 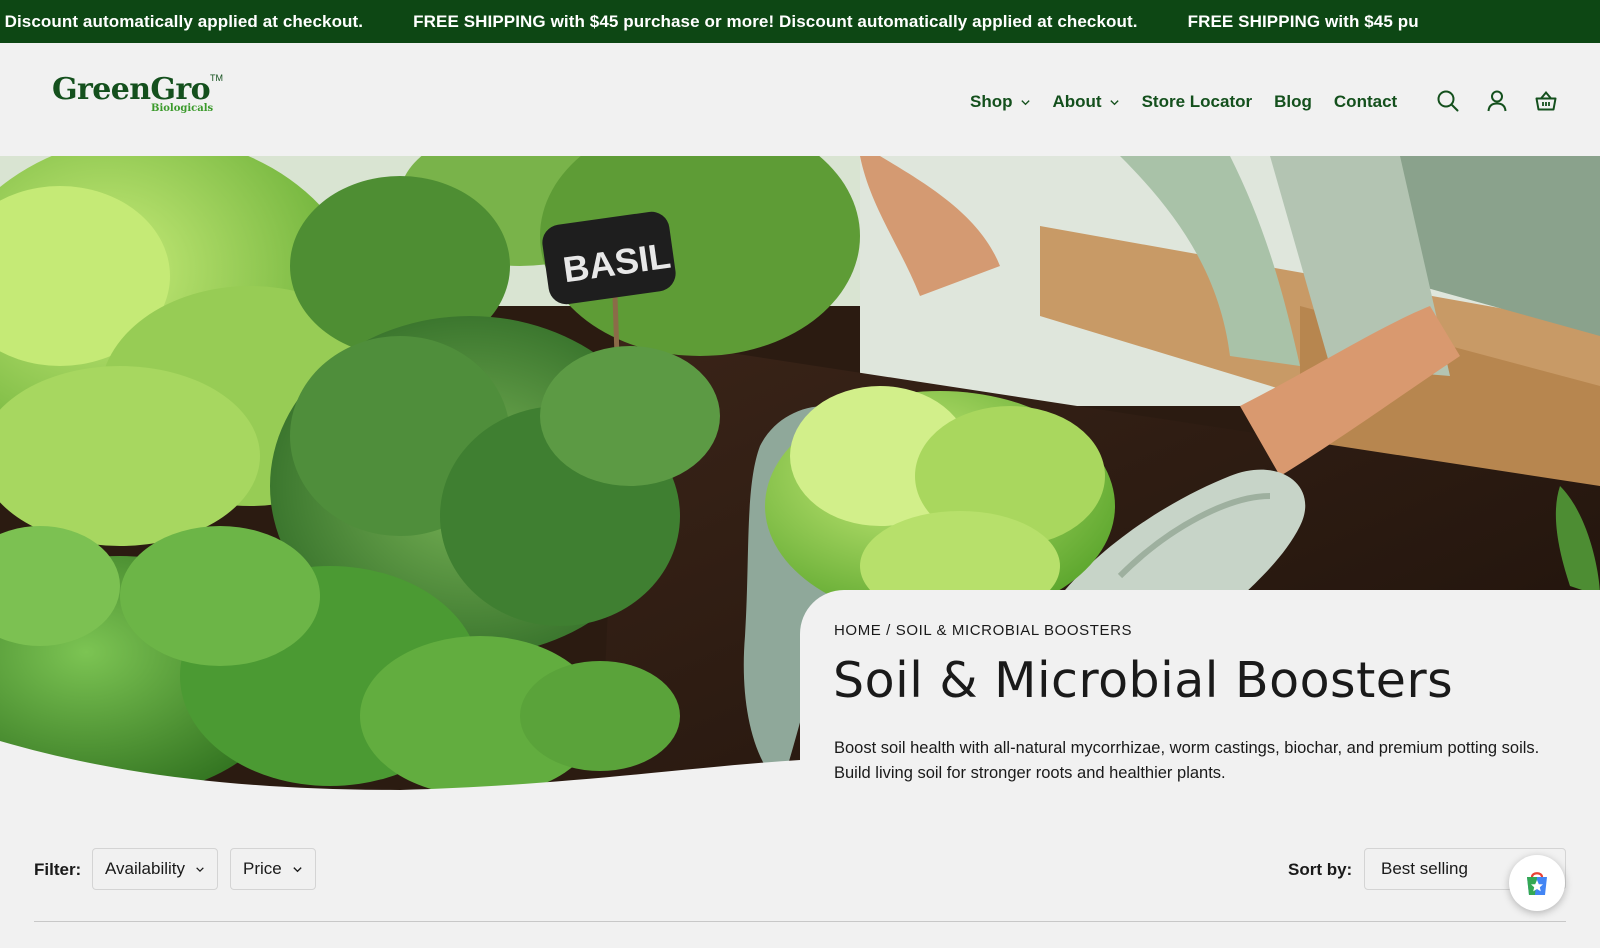 I want to click on account-button, so click(x=1497, y=101).